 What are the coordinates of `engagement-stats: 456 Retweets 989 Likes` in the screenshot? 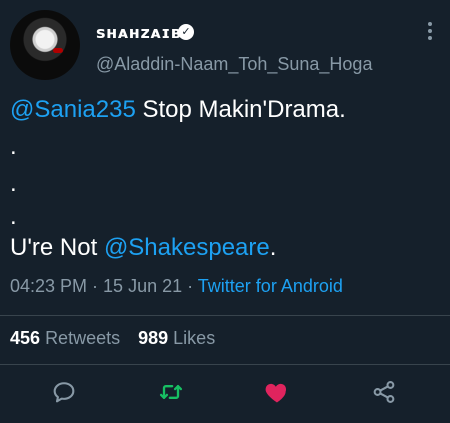 It's located at (112, 338).